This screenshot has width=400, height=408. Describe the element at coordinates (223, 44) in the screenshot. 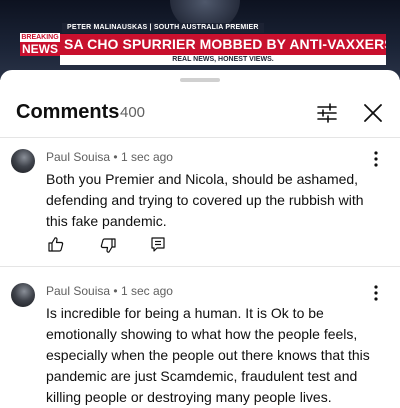

I see `news-headline: SA CHO SPURRIER MOBBED BY ANTI-VAXXERS` at that location.